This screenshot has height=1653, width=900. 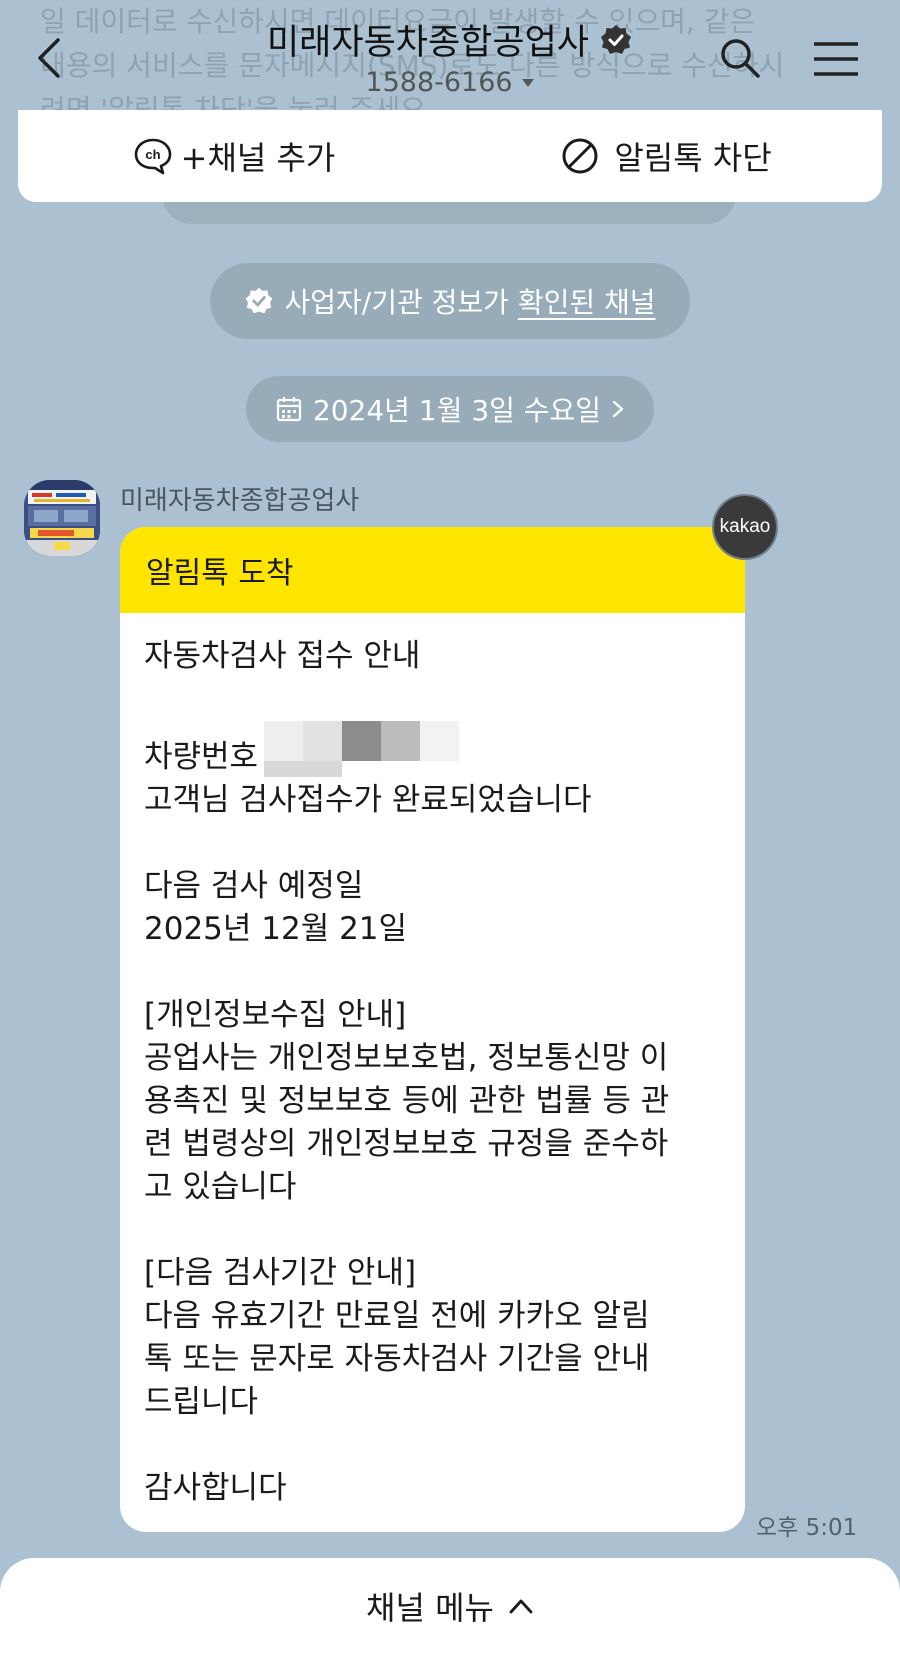 I want to click on block-alimtalk-button: 알림톡 차단, so click(x=666, y=156).